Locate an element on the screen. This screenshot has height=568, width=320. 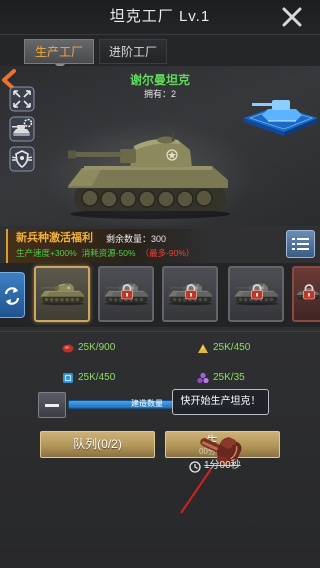
tutorial-tooltip: 快开始生产坦克！ is located at coordinates (220, 402).